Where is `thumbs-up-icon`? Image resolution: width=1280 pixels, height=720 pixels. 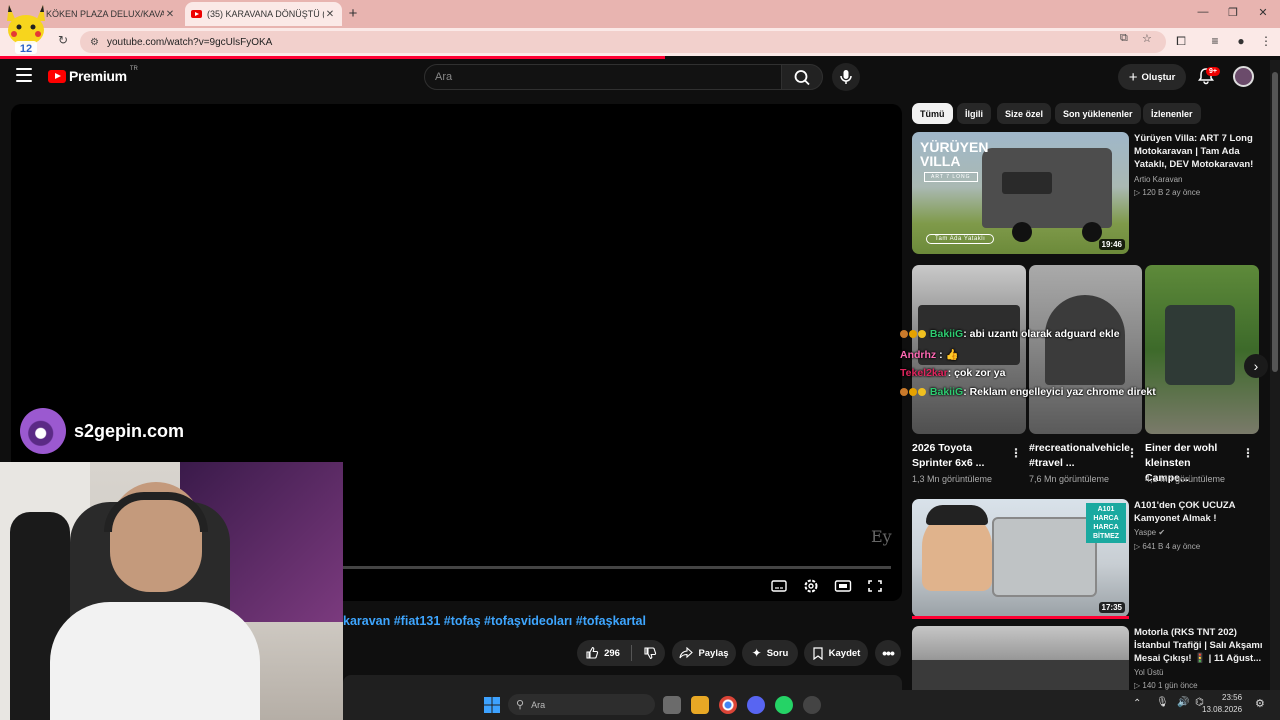
thumbs-up-icon is located at coordinates (592, 652).